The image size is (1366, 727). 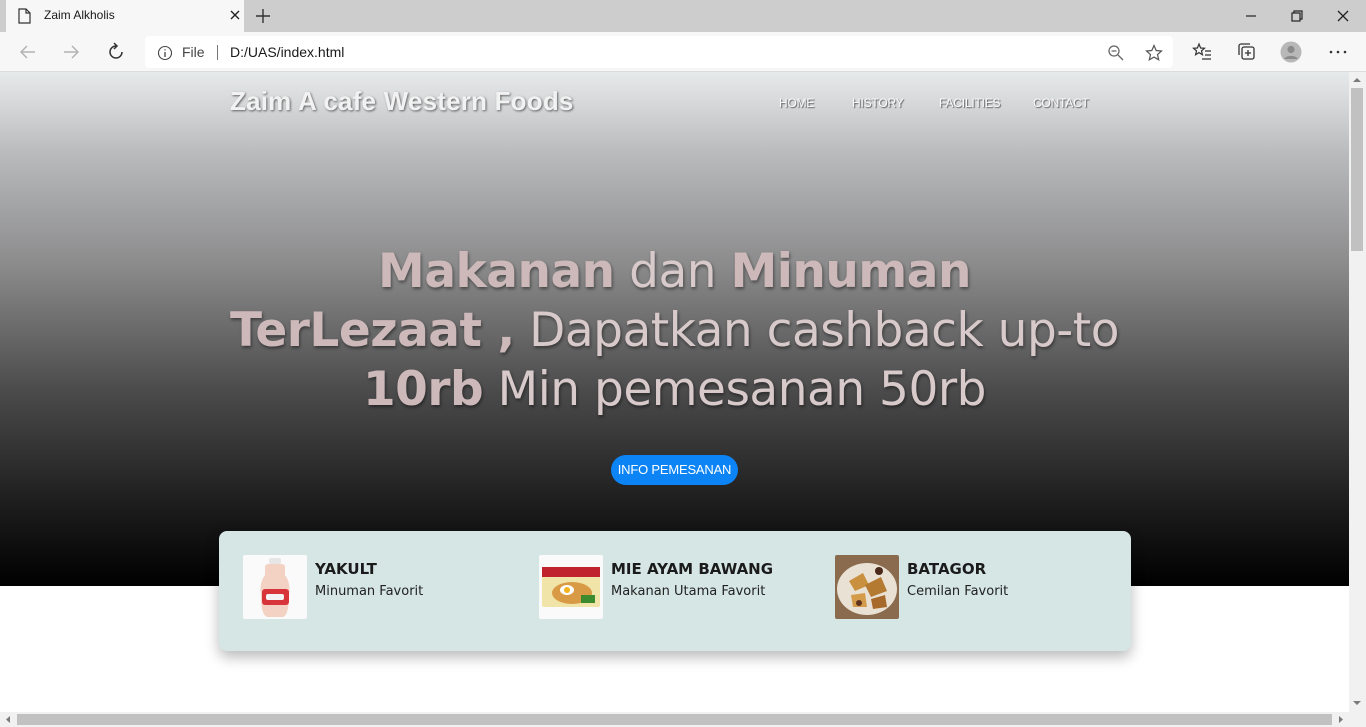 What do you see at coordinates (496, 271) in the screenshot?
I see `headline-word-makanan: Makanan` at bounding box center [496, 271].